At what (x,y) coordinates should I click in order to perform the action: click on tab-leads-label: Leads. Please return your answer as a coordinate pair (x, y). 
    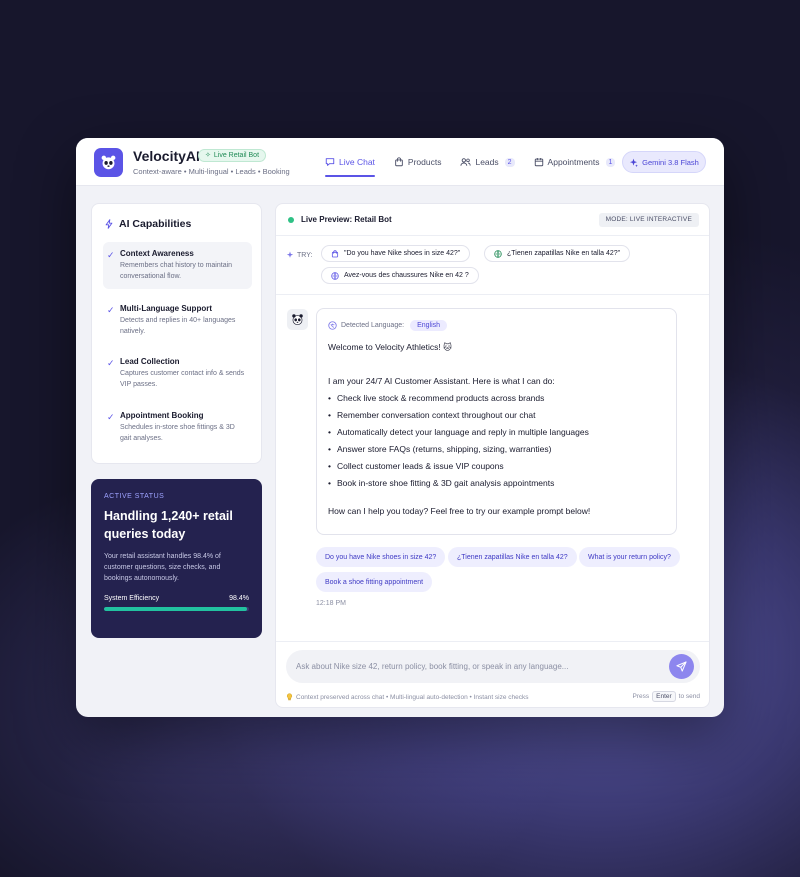
    Looking at the image, I should click on (487, 162).